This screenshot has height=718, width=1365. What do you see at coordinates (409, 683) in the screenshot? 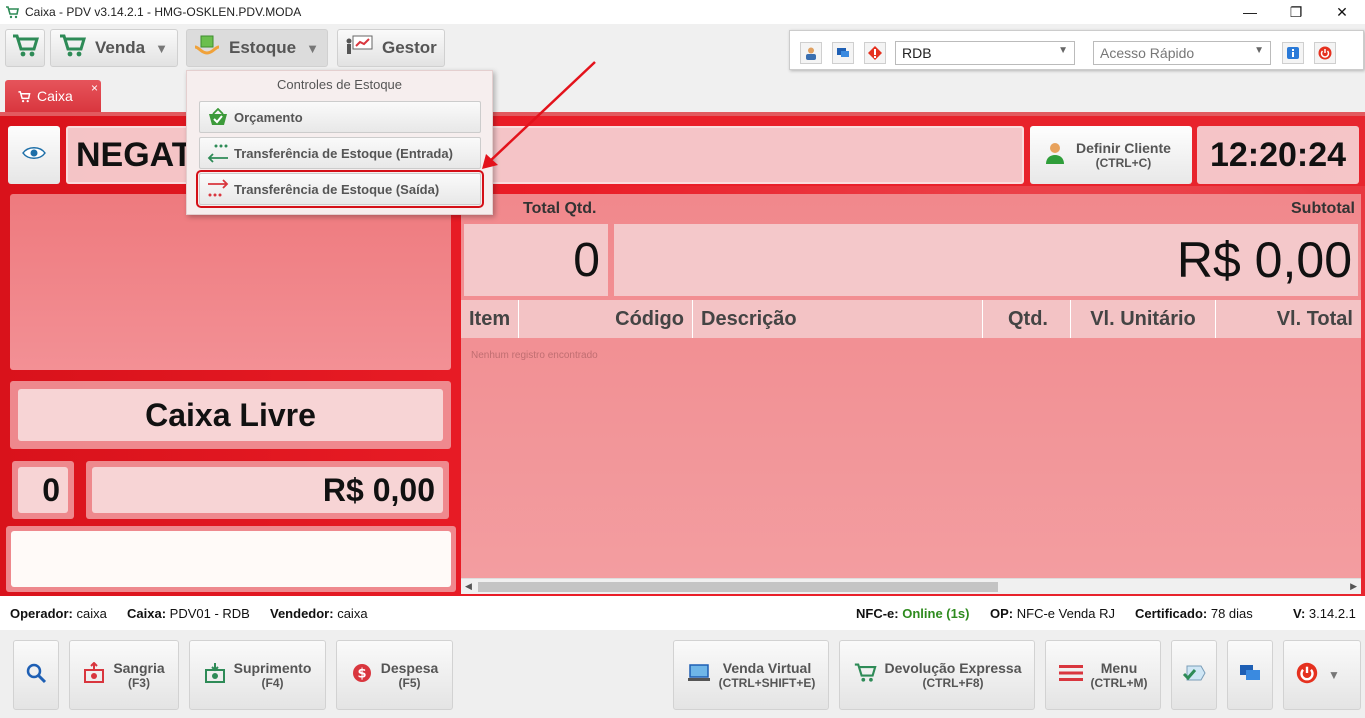
I see `despesa-shortcut: (F5)` at bounding box center [409, 683].